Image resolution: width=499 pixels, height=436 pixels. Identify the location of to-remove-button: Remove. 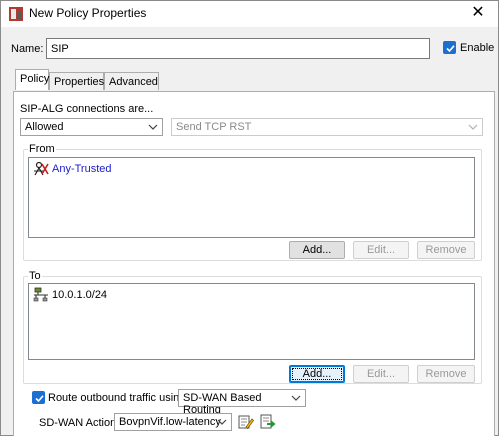
(446, 374).